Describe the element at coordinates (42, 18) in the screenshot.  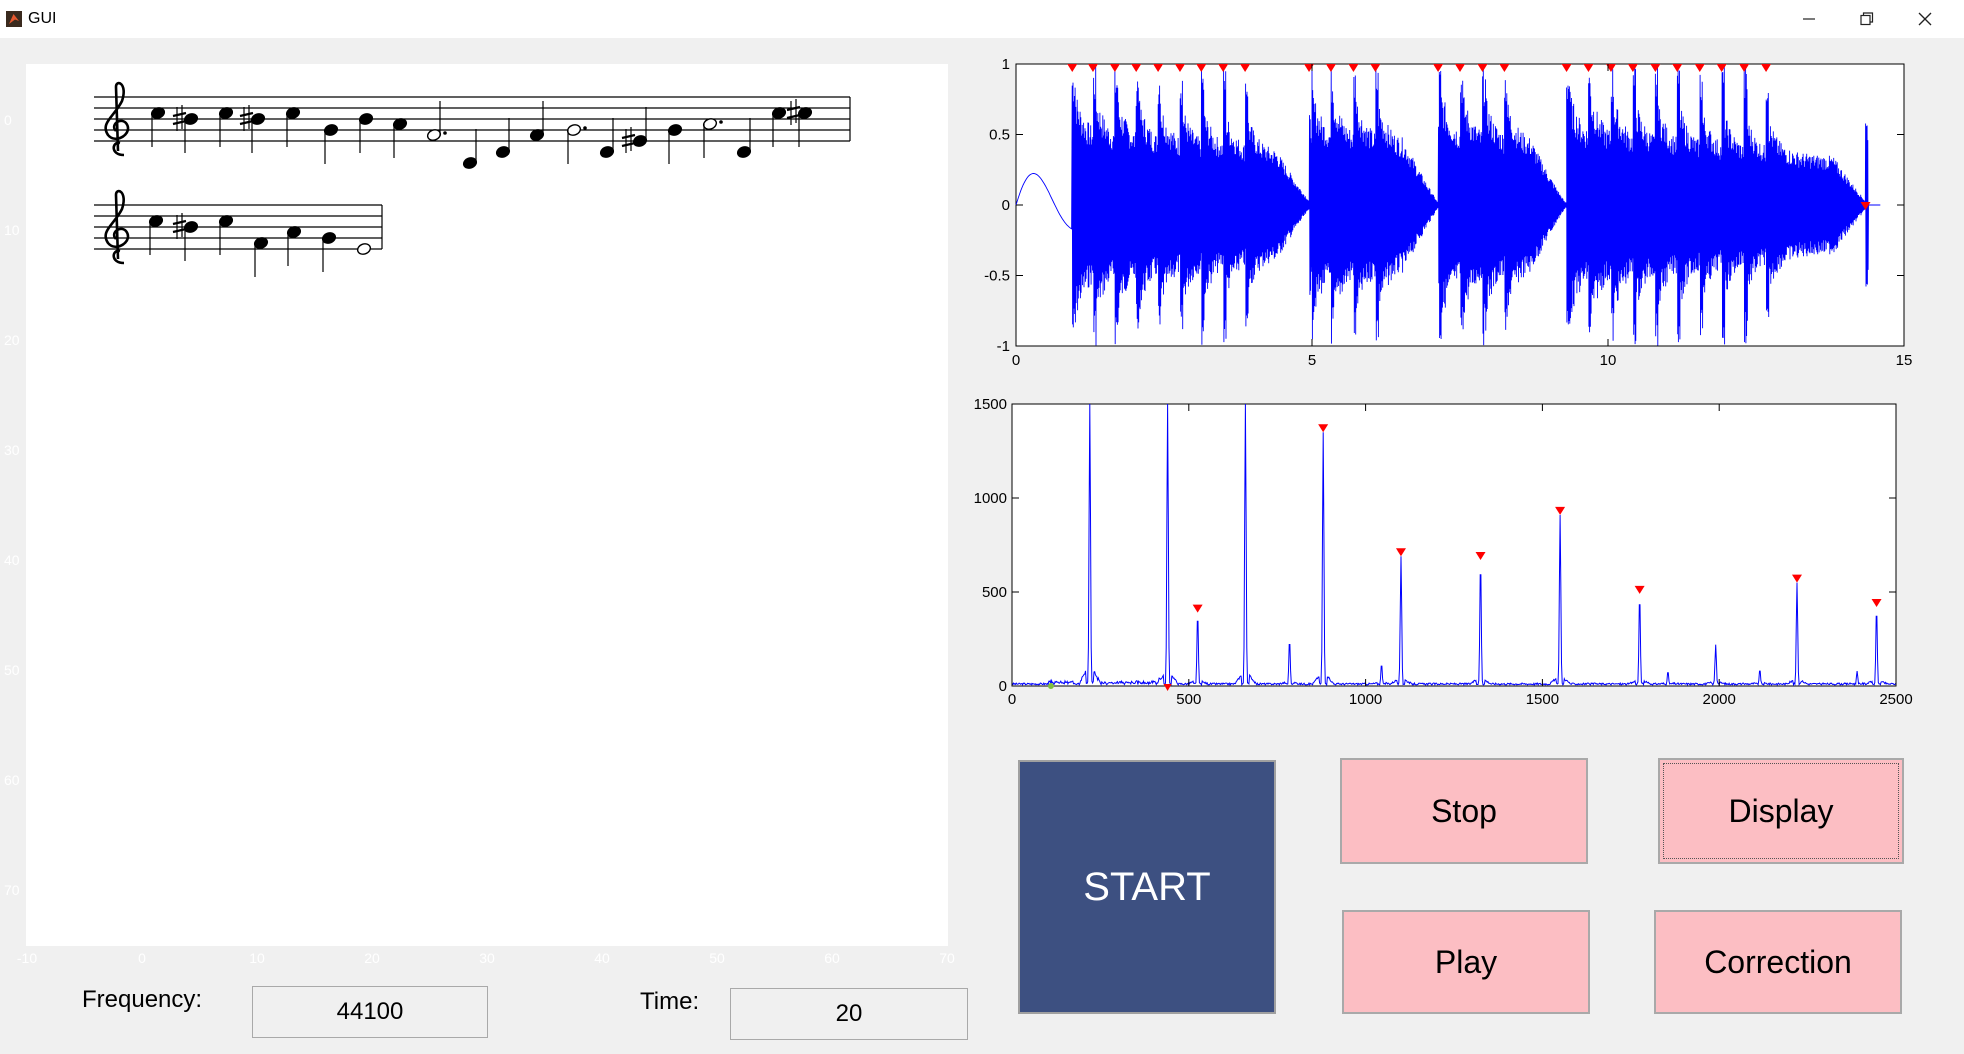
I see `window-title: GUI` at that location.